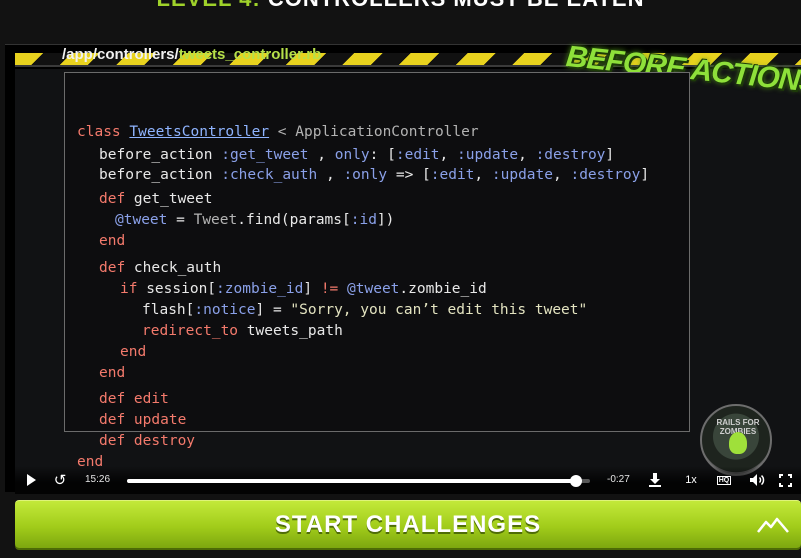 The width and height of the screenshot is (801, 558). What do you see at coordinates (273, 310) in the screenshot?
I see `code-token: ] =` at bounding box center [273, 310].